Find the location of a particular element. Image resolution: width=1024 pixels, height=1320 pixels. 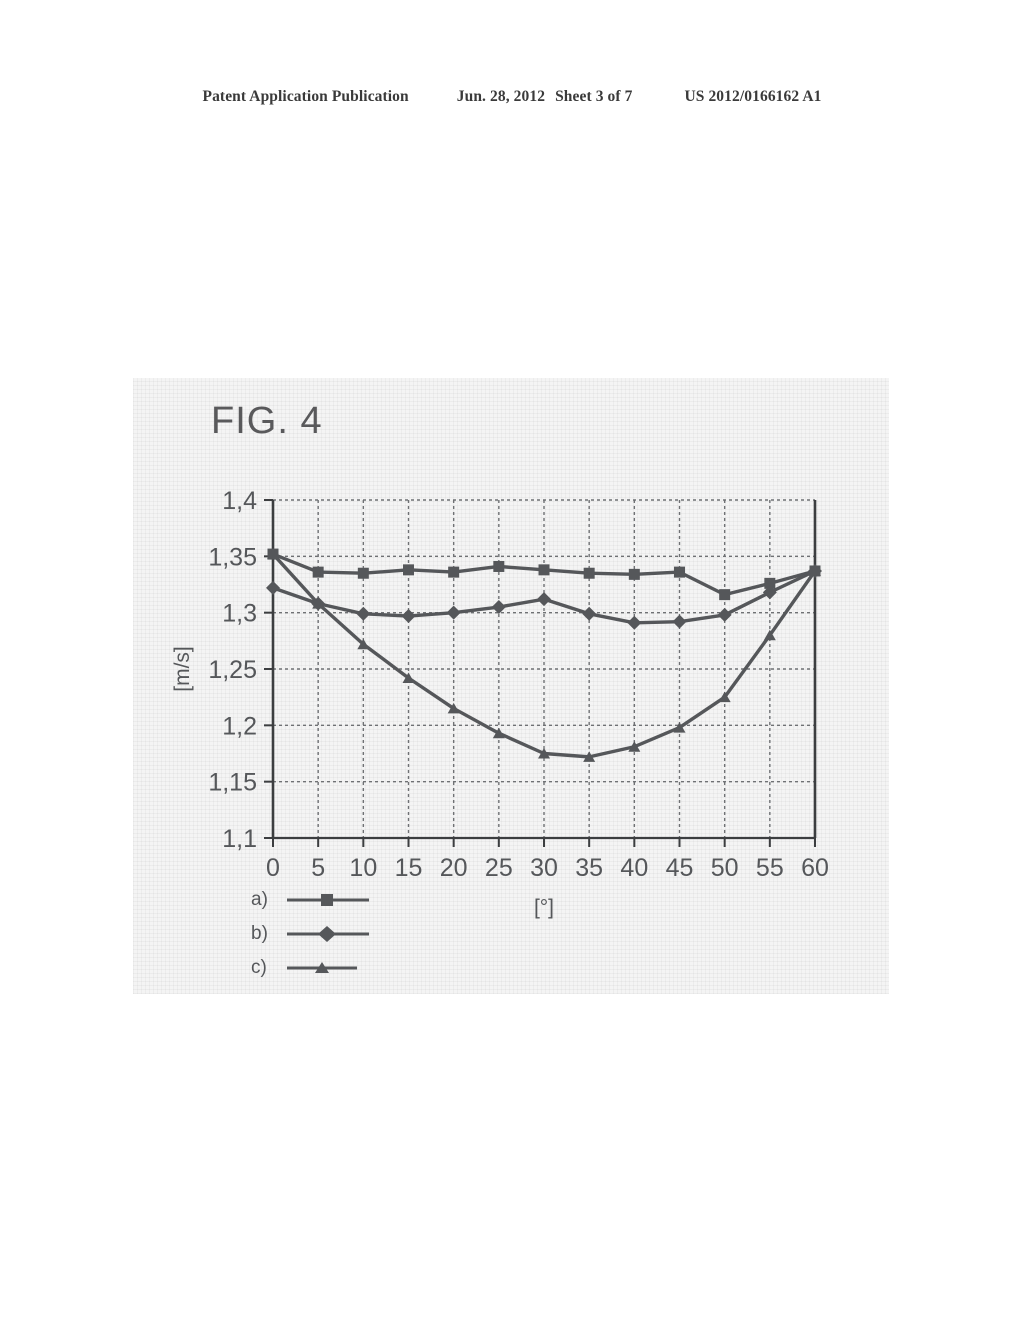

x-tick-label: 0 is located at coordinates (273, 868).